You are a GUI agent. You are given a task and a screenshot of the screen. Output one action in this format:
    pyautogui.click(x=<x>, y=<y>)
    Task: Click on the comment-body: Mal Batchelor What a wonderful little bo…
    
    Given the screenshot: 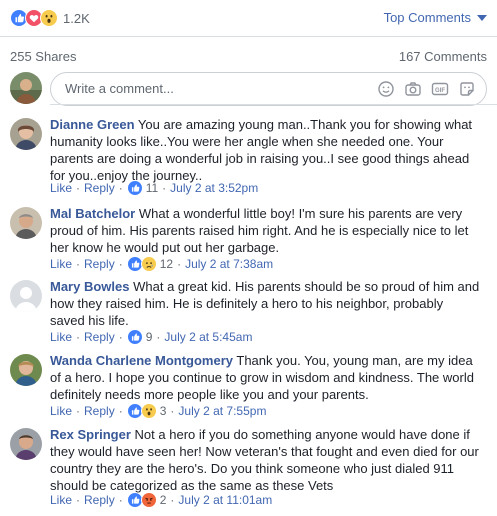 What is the action you would take?
    pyautogui.click(x=265, y=230)
    